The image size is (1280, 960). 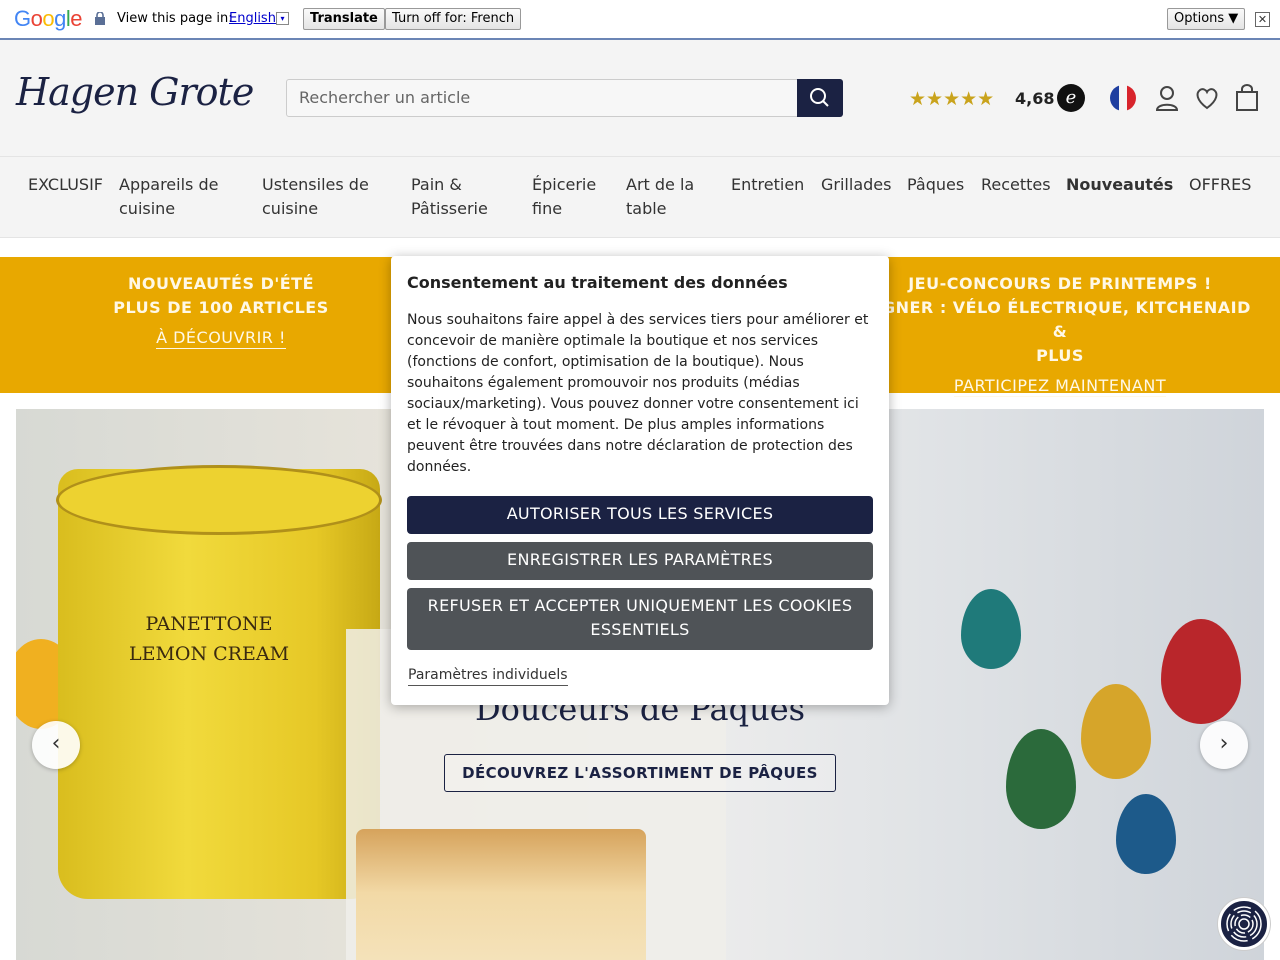 What do you see at coordinates (65, 185) in the screenshot?
I see `nav-item-exclusif: EXCLUSIF` at bounding box center [65, 185].